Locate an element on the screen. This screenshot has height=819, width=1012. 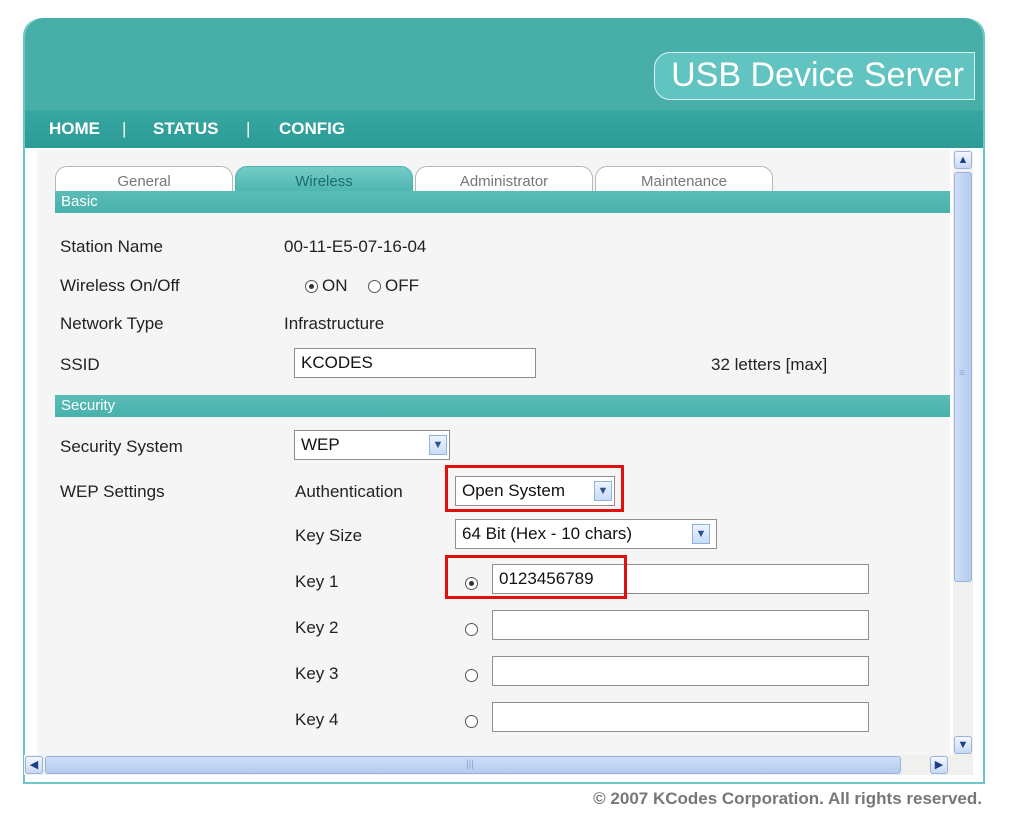
header-banner: USB Device Server is located at coordinates (504, 64).